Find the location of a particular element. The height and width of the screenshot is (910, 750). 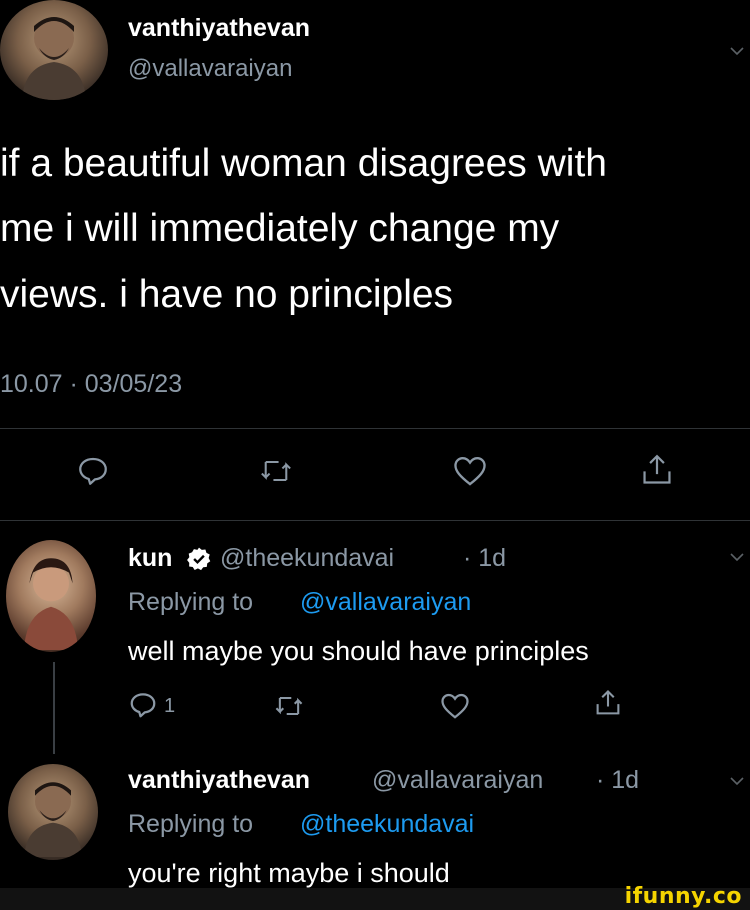

reply-text: you're right maybe i should is located at coordinates (289, 873).